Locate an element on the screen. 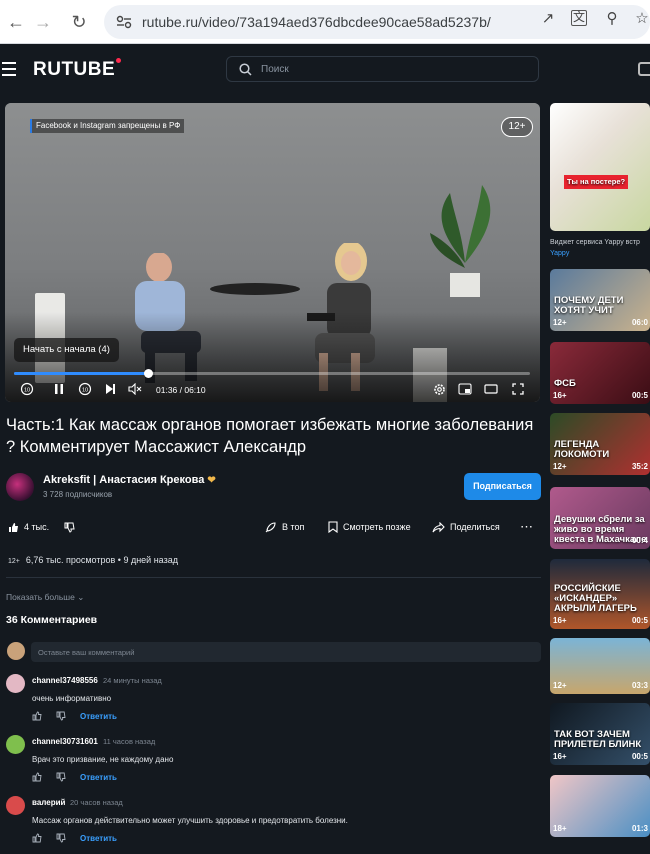 The image size is (650, 854). comment-actions: Ответить is located at coordinates (74, 838).